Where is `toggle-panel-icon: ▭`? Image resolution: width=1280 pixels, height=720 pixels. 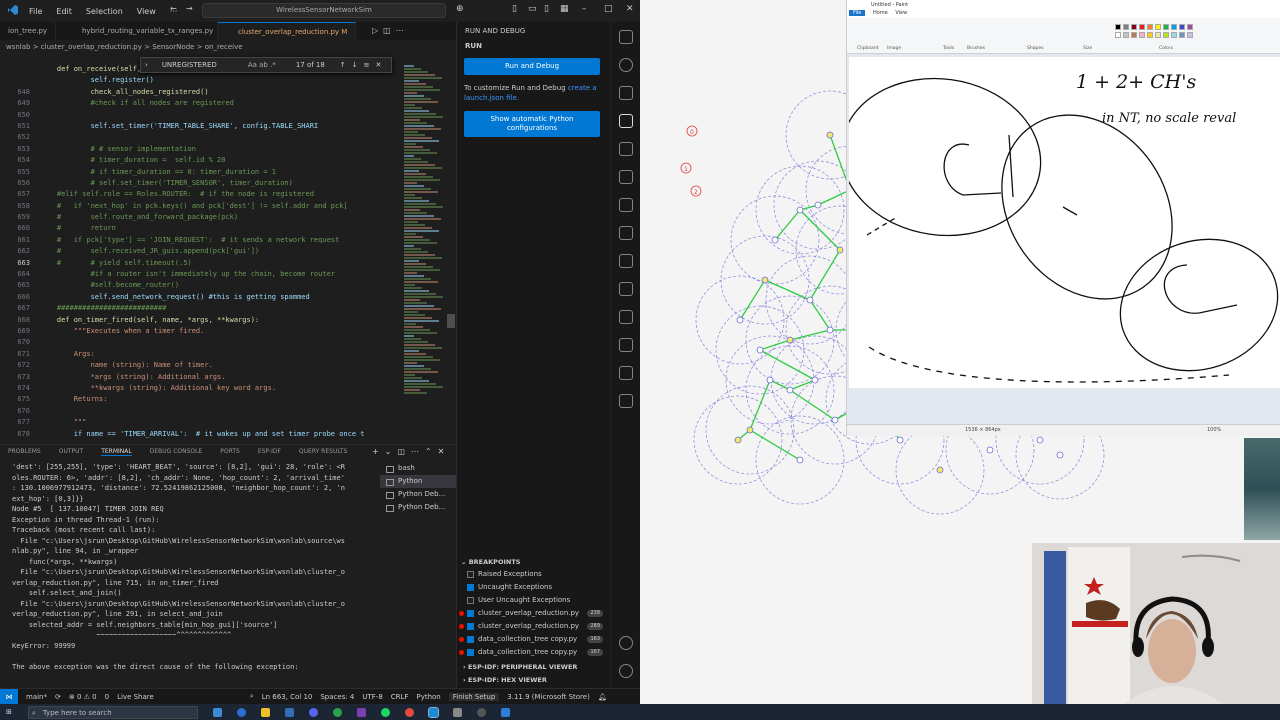
toggle-panel-icon: ▭ is located at coordinates (532, 9).